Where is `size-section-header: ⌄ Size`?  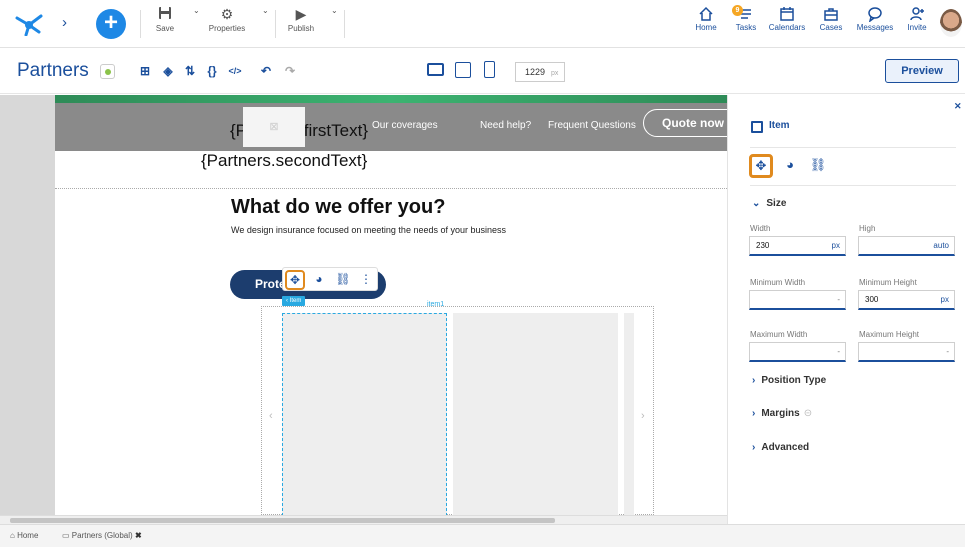 size-section-header: ⌄ Size is located at coordinates (769, 203).